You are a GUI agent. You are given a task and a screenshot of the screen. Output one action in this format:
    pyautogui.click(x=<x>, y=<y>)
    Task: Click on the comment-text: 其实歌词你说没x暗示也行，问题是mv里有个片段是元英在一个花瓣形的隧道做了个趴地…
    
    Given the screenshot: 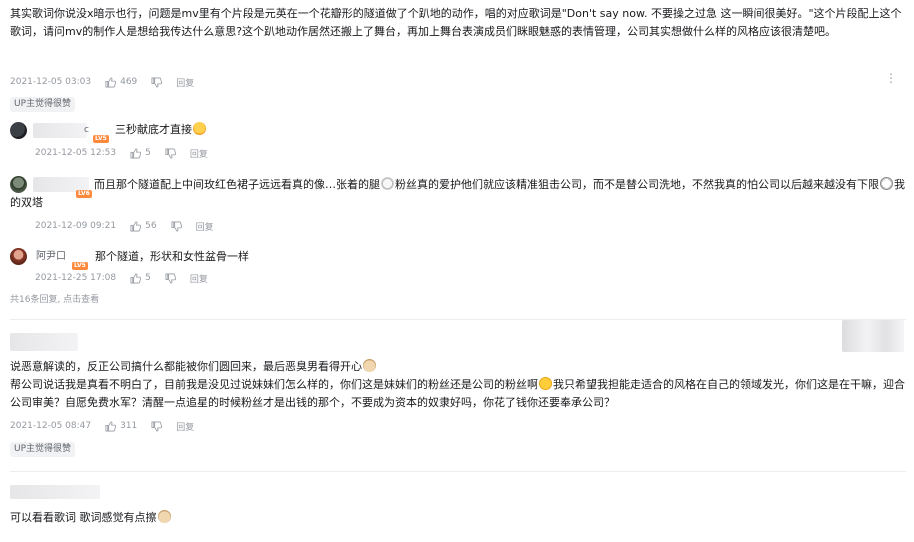 What is the action you would take?
    pyautogui.click(x=456, y=22)
    